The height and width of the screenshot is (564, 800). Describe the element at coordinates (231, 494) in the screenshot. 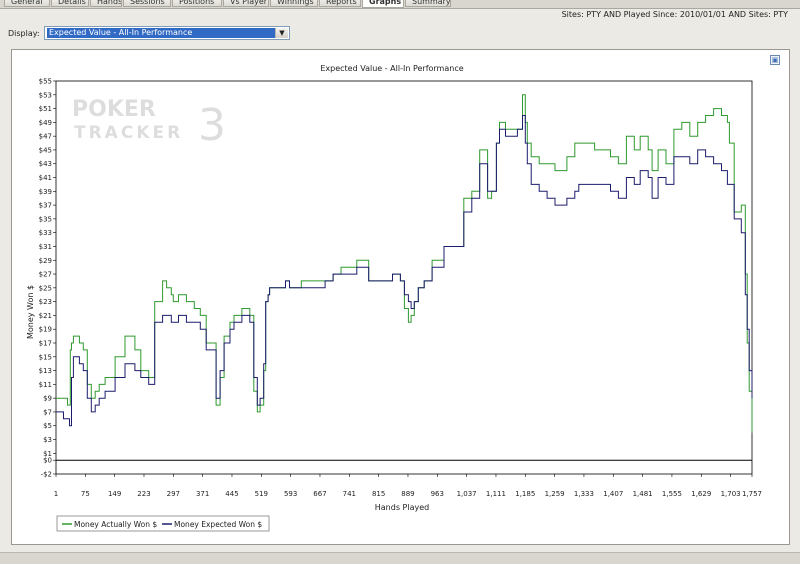

I see `x-tick-label: 445` at that location.